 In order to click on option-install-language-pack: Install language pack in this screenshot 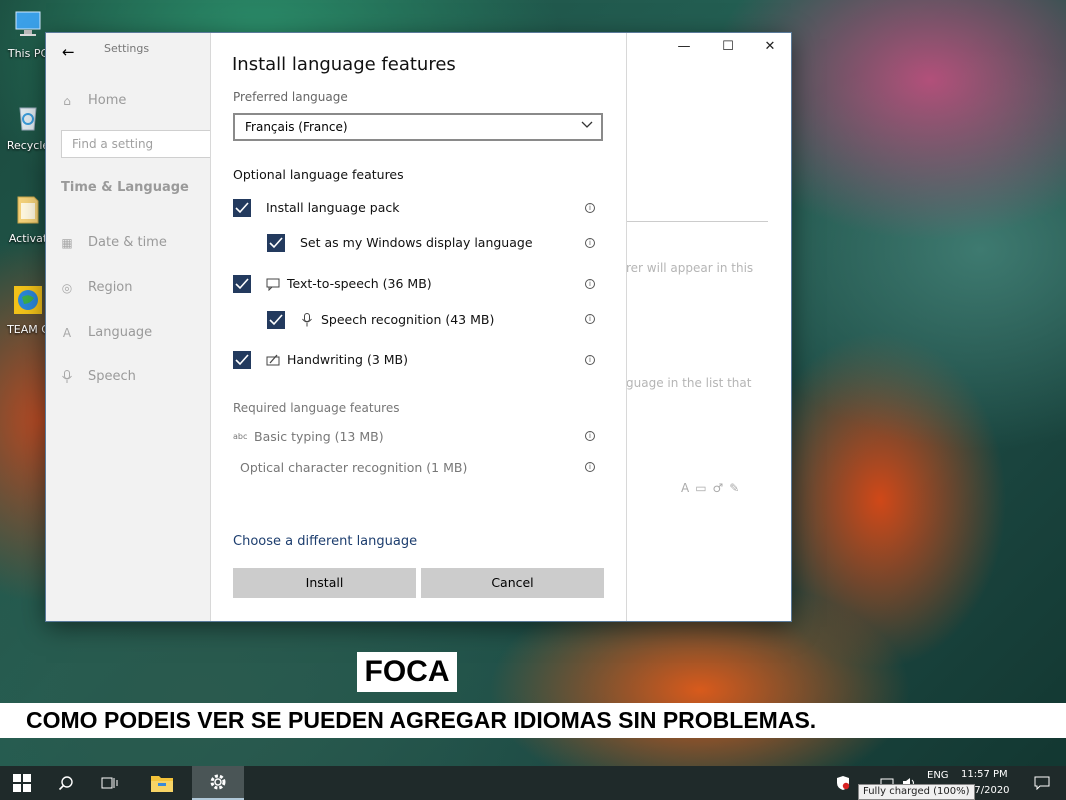, I will do `click(332, 207)`.